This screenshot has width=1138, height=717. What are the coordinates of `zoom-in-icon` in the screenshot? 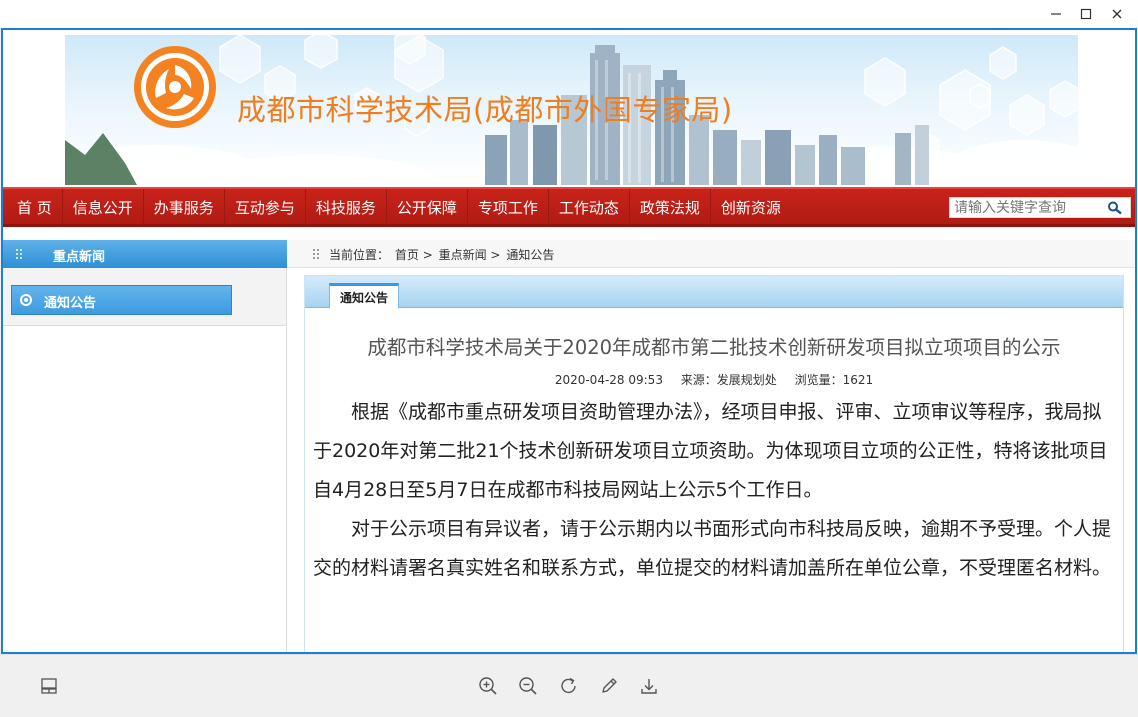 It's located at (488, 686).